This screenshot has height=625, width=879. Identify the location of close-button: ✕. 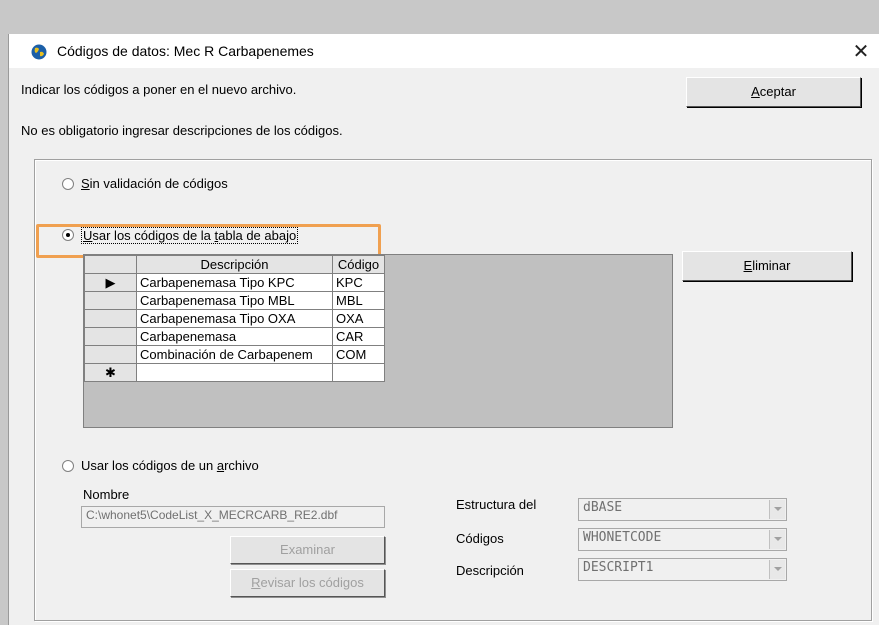
(861, 51).